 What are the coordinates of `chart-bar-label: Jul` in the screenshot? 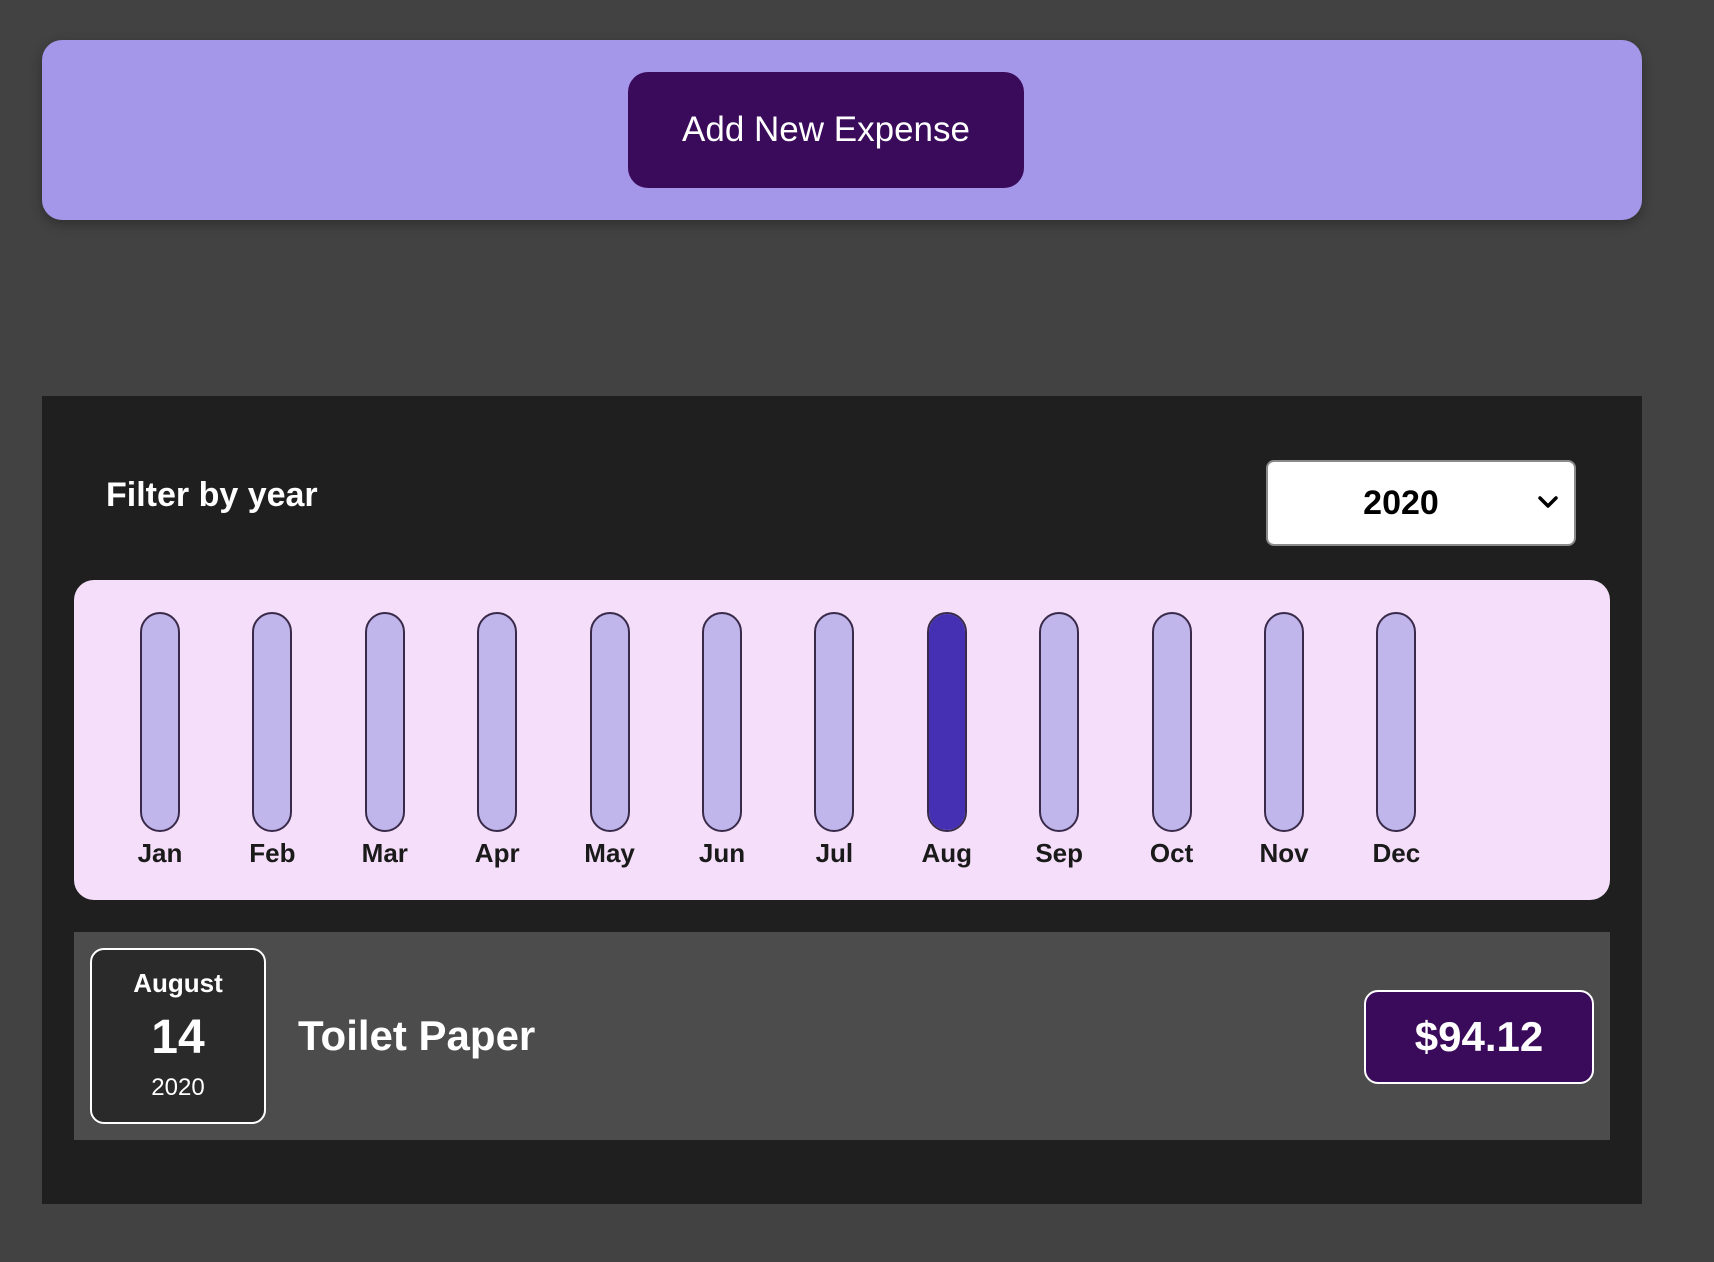 It's located at (834, 853).